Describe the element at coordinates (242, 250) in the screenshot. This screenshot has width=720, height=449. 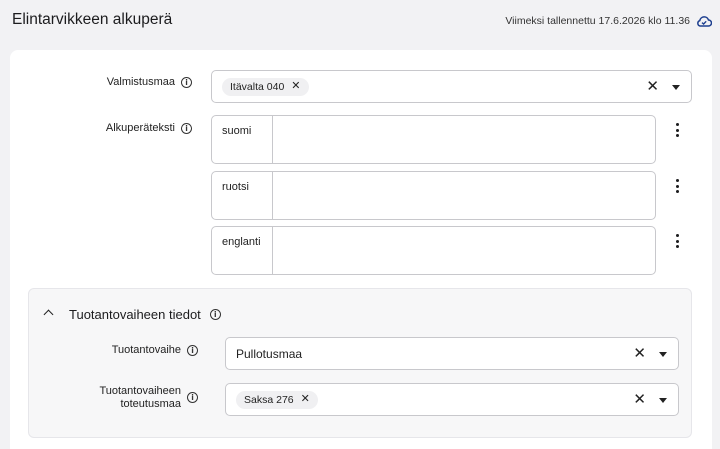
I see `lang-label-englanti: englanti` at that location.